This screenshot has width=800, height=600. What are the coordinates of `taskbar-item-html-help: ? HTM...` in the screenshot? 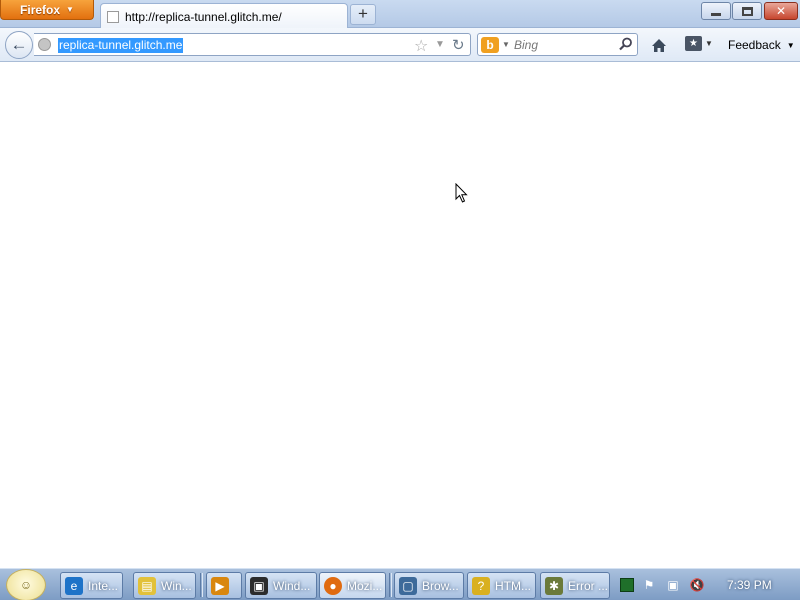 It's located at (501, 585).